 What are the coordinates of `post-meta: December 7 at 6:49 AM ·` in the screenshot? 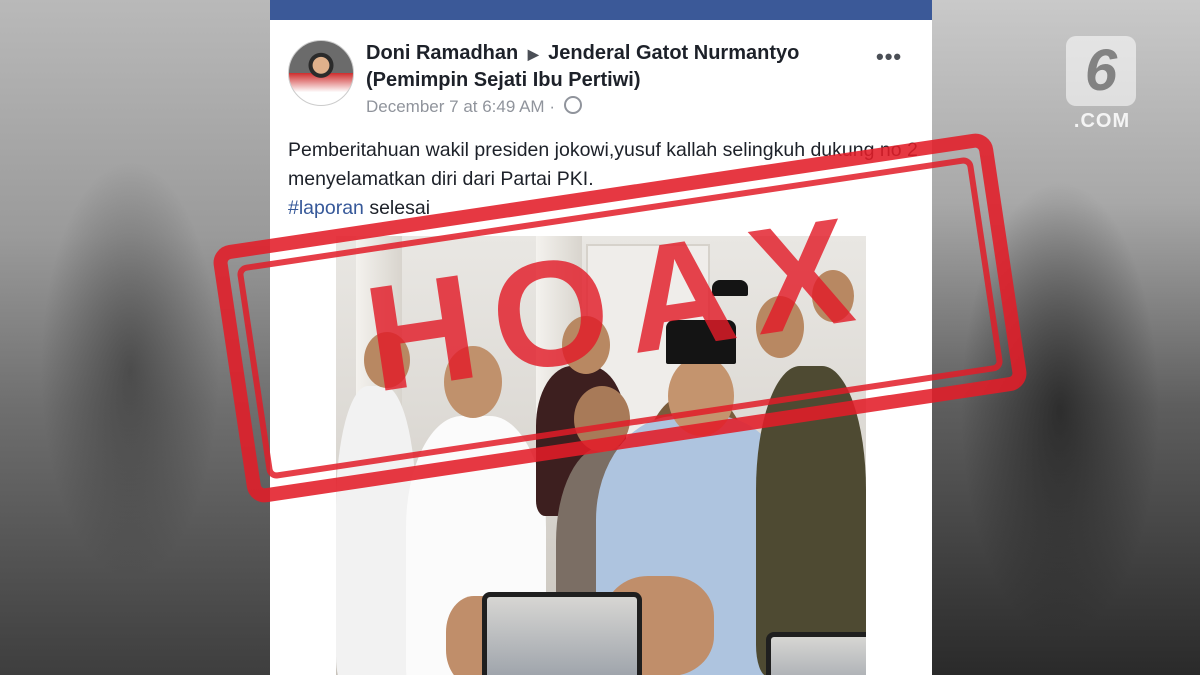 It's located at (474, 106).